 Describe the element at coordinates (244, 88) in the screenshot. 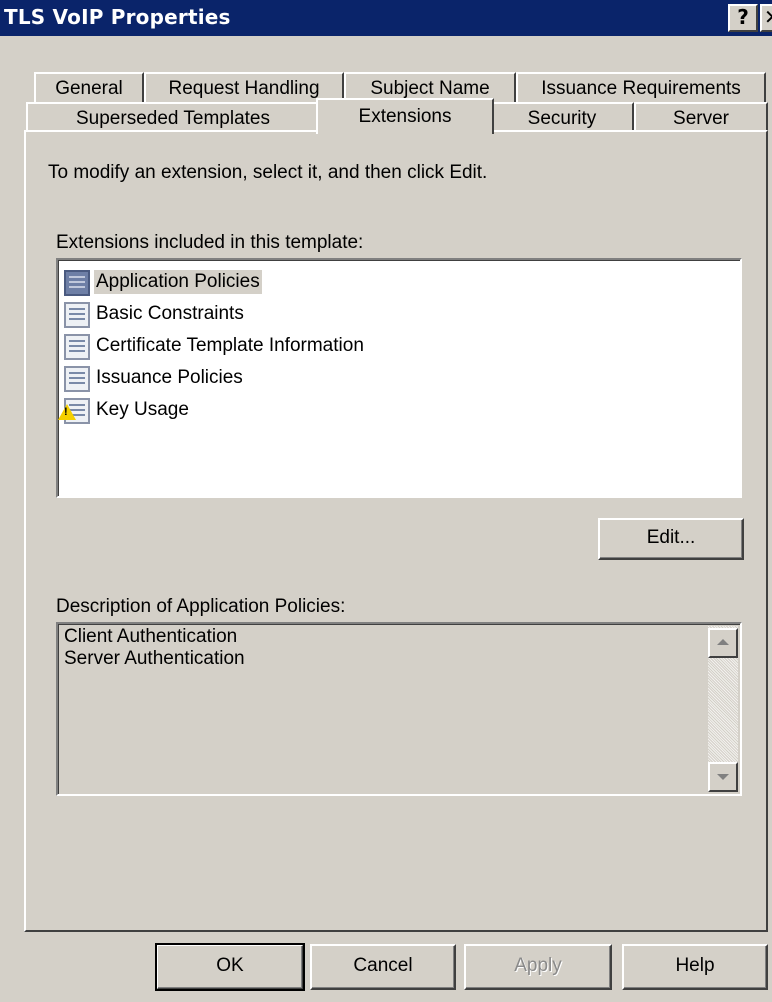

I see `tab-request-handling: Request Handling` at that location.